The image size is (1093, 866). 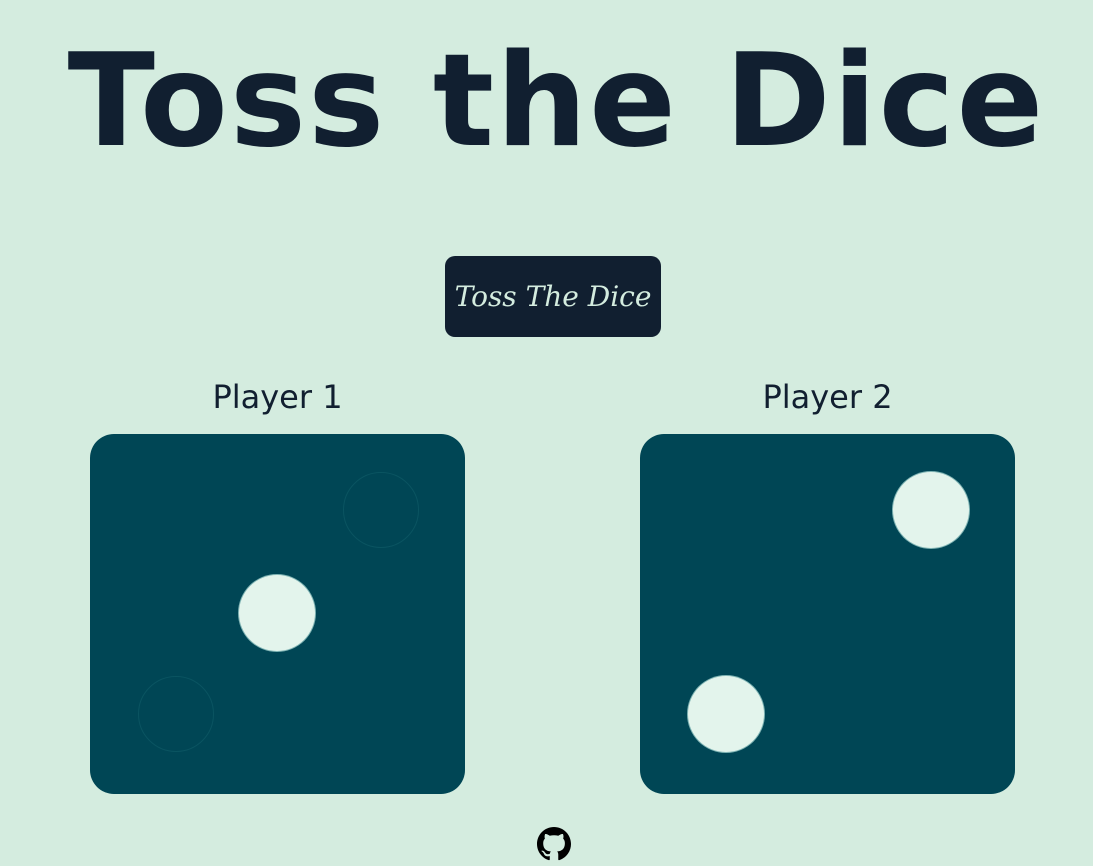 I want to click on player-1-die, so click(x=277, y=614).